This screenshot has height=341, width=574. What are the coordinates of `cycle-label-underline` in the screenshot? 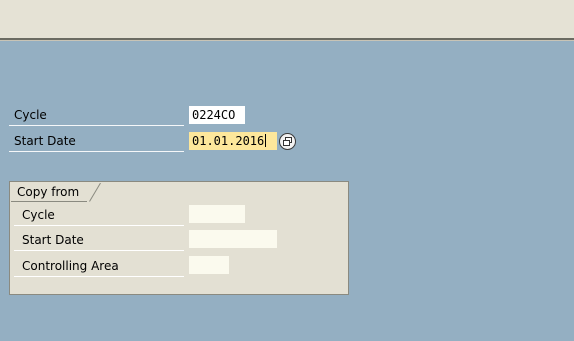 It's located at (96, 125).